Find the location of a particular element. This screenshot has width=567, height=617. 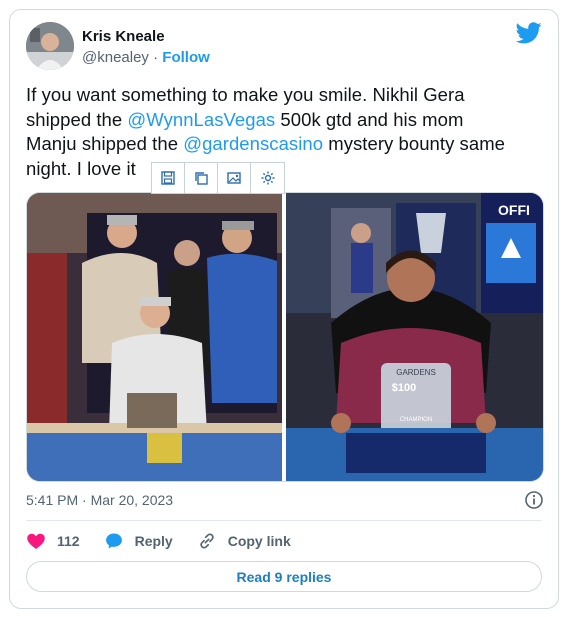

mention-gardenscasino: @gardenscasino is located at coordinates (253, 143).